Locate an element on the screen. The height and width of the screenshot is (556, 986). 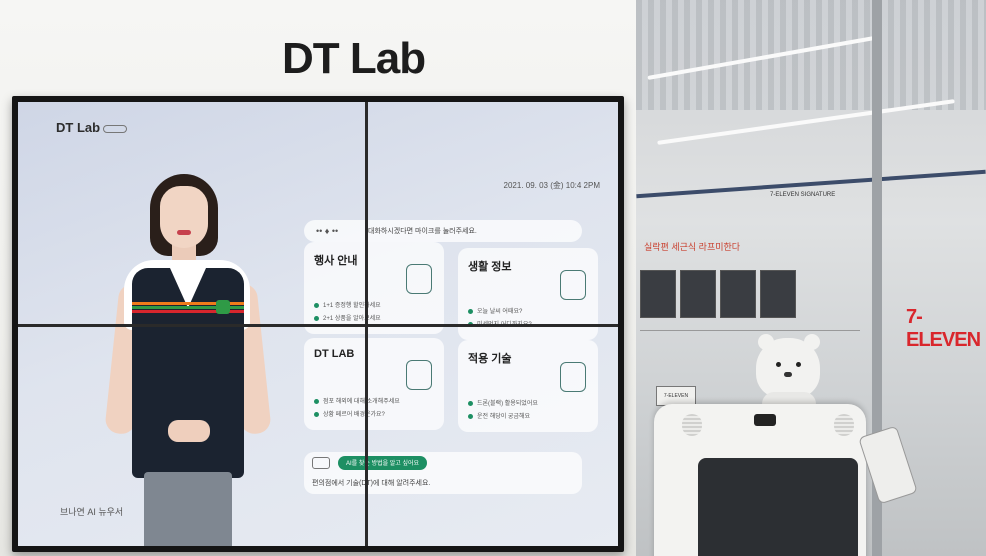
camera-icon is located at coordinates (765, 420).